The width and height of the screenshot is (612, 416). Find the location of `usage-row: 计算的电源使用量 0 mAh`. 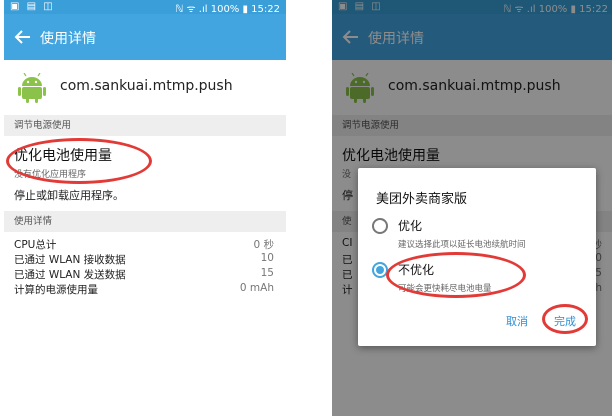

usage-row: 计算的电源使用量 0 mAh is located at coordinates (144, 289).